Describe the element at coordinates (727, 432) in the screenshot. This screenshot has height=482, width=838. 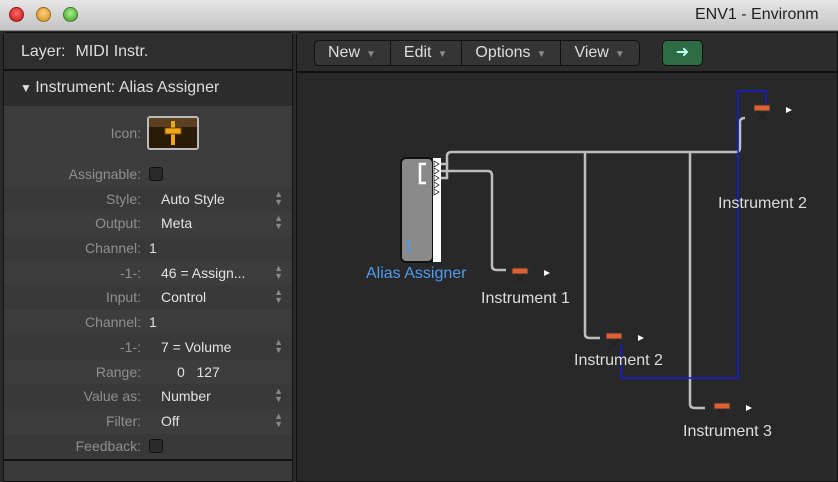
I see `instrument-label: Instrument 3` at that location.